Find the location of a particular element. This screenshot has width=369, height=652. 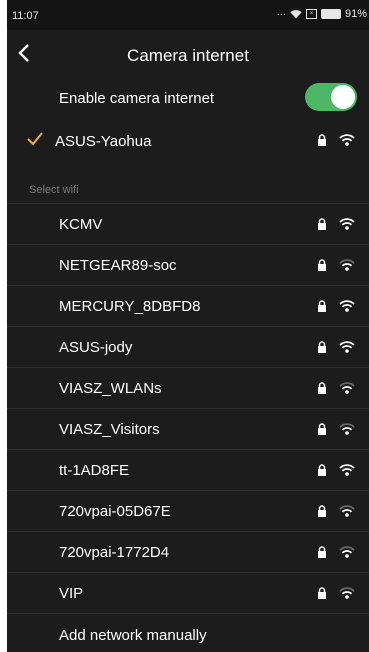

wifi-network-row: ASUS-jody is located at coordinates (188, 346).